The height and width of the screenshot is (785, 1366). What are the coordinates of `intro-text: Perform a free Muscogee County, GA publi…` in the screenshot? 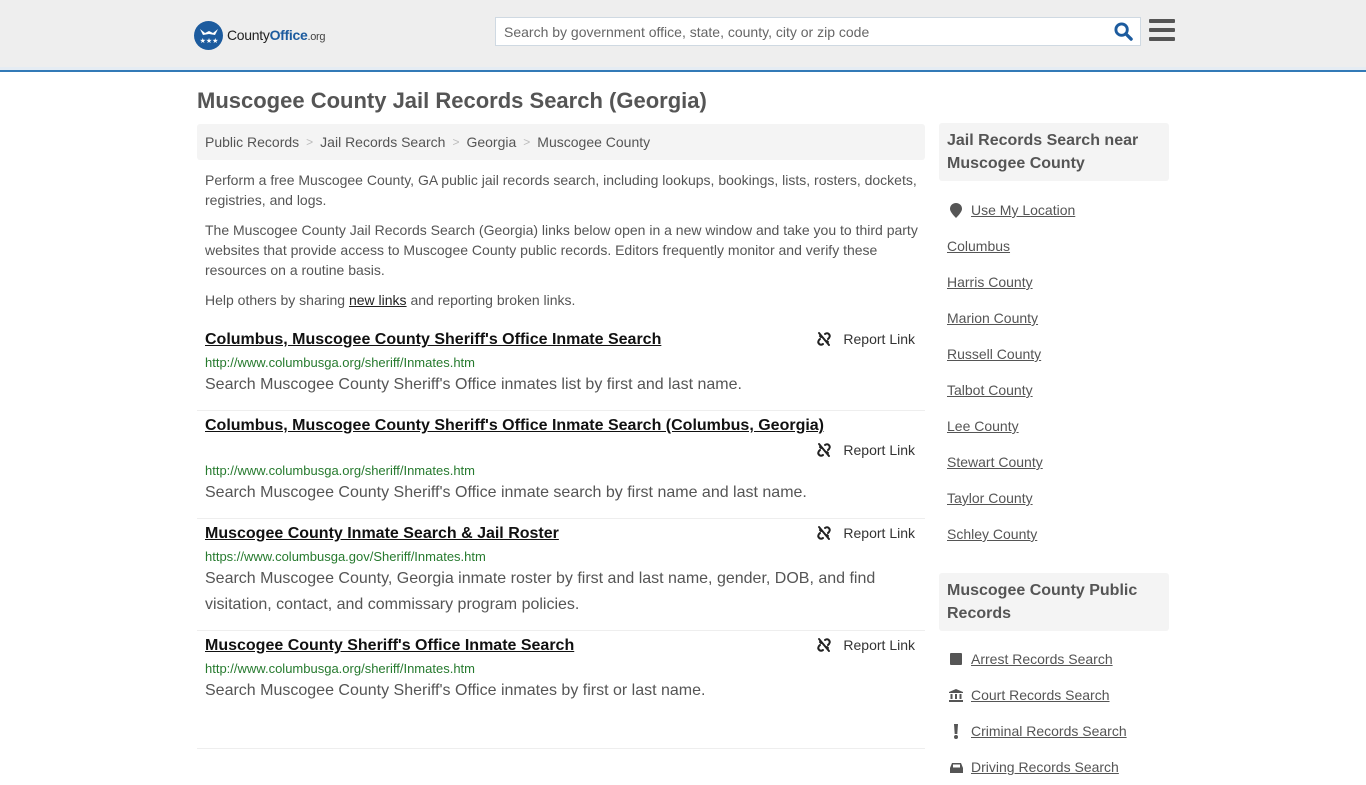 It's located at (565, 245).